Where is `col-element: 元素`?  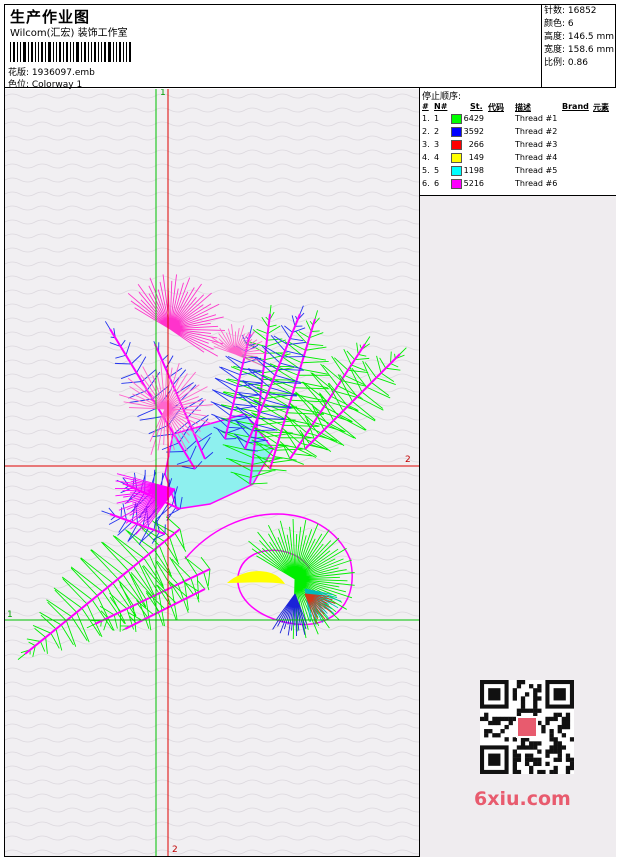
col-element: 元素 is located at coordinates (601, 107).